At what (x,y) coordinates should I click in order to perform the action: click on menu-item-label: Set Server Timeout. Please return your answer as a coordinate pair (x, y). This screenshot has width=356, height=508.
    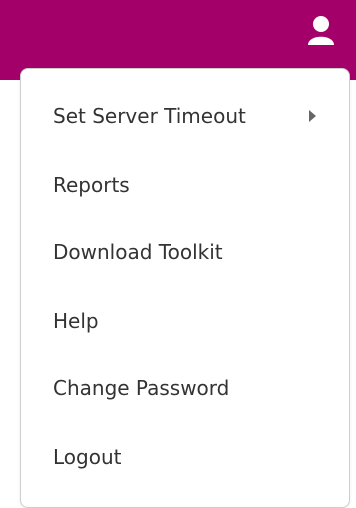
    Looking at the image, I should click on (149, 116).